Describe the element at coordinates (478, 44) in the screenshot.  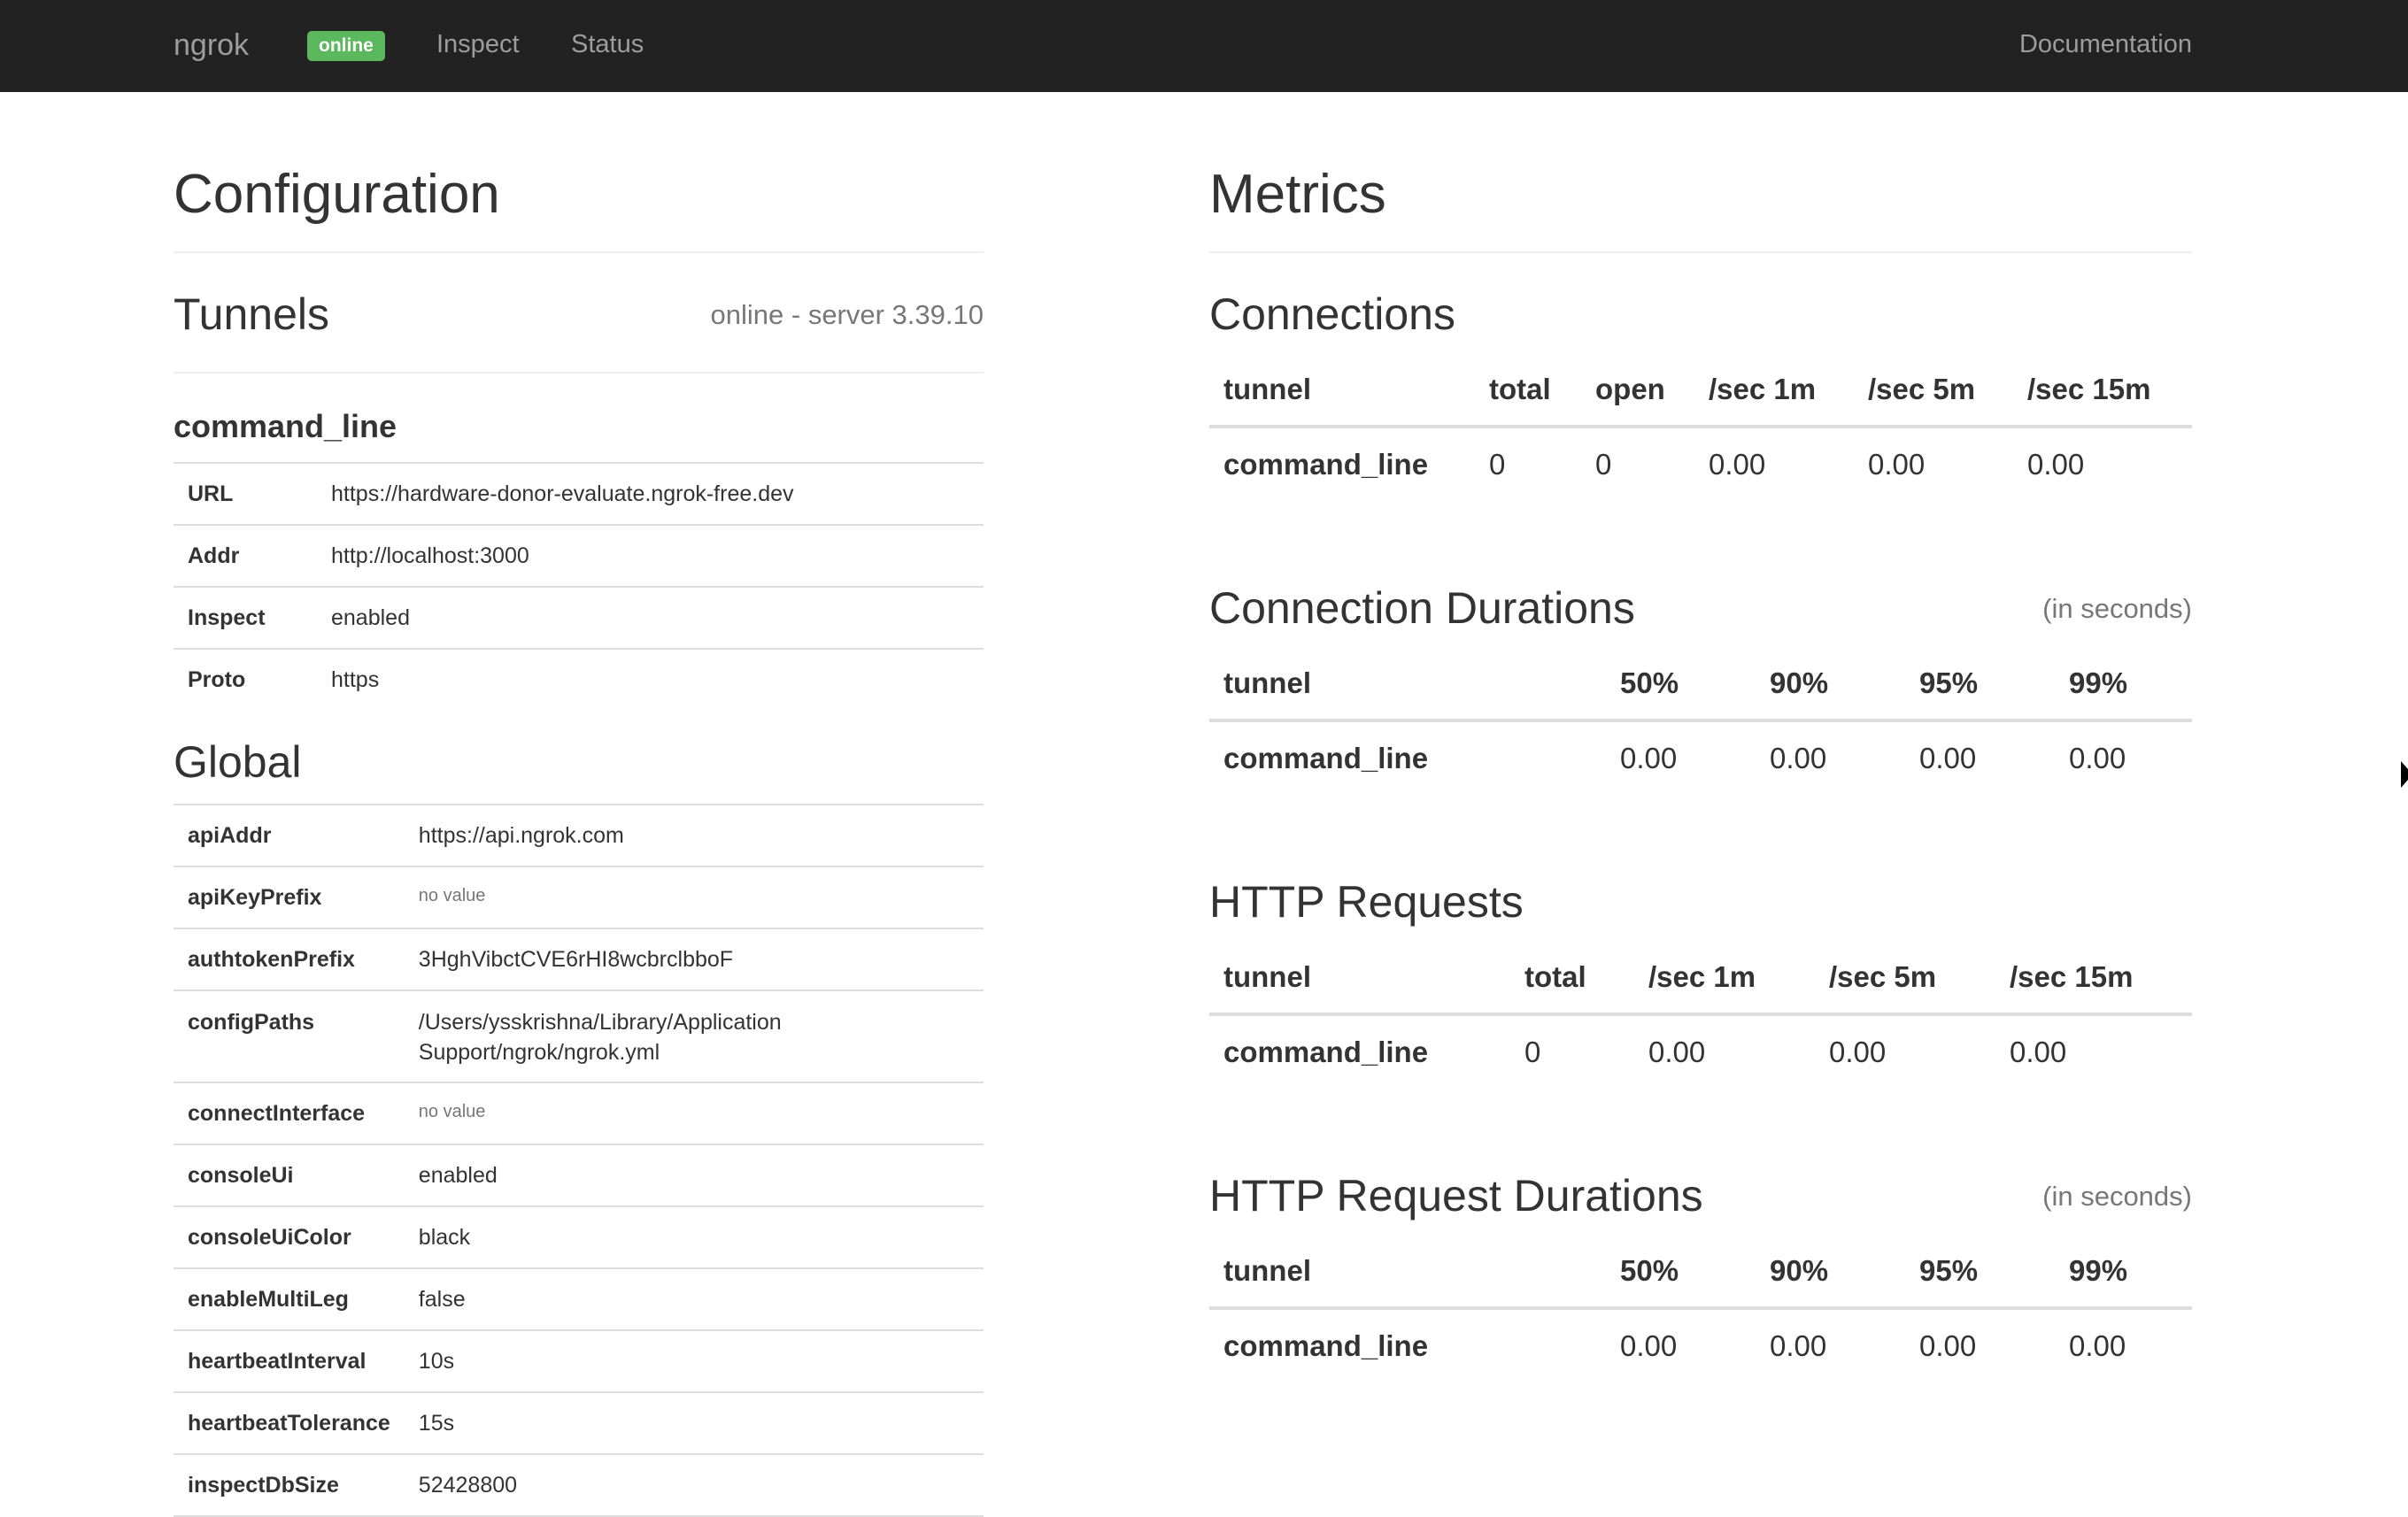
I see `nav-inspect-link: Inspect` at that location.